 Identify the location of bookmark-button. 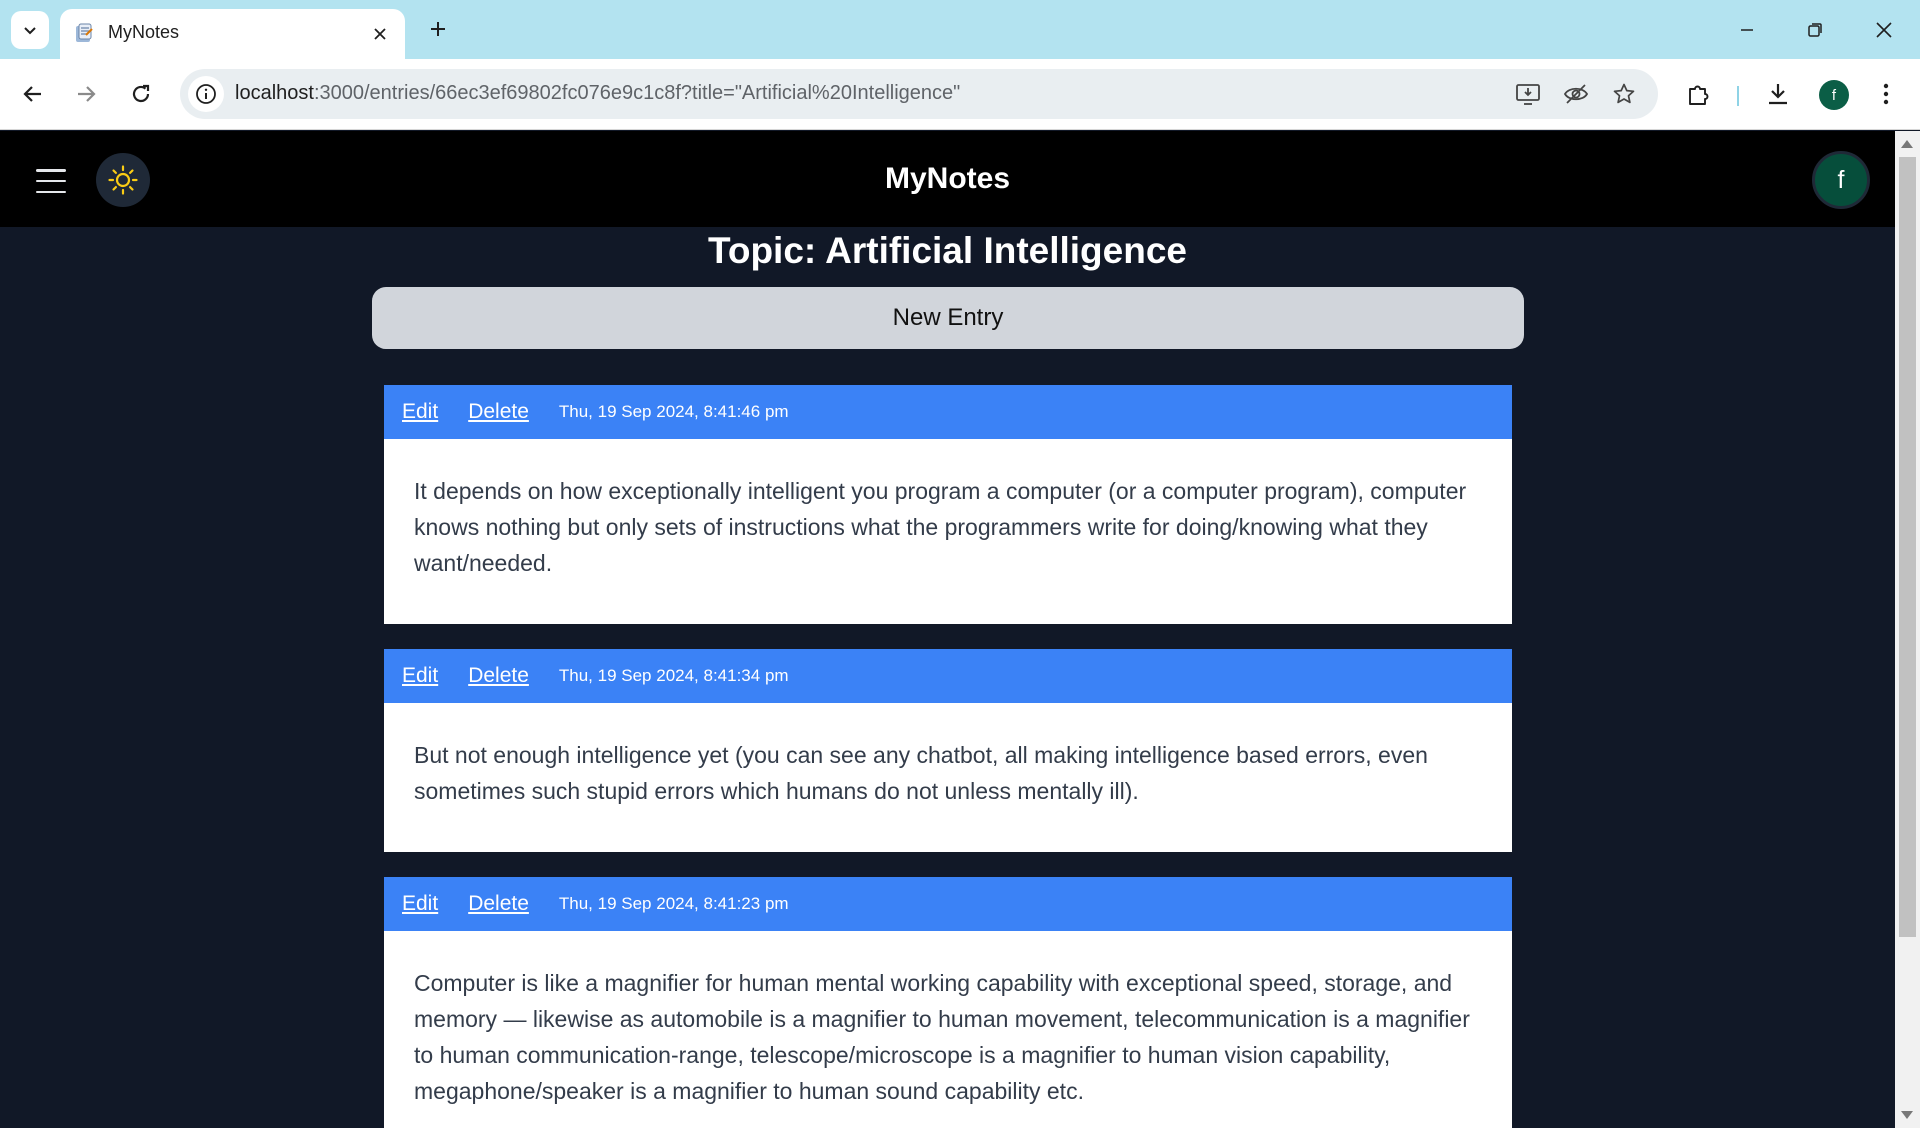
(1624, 94).